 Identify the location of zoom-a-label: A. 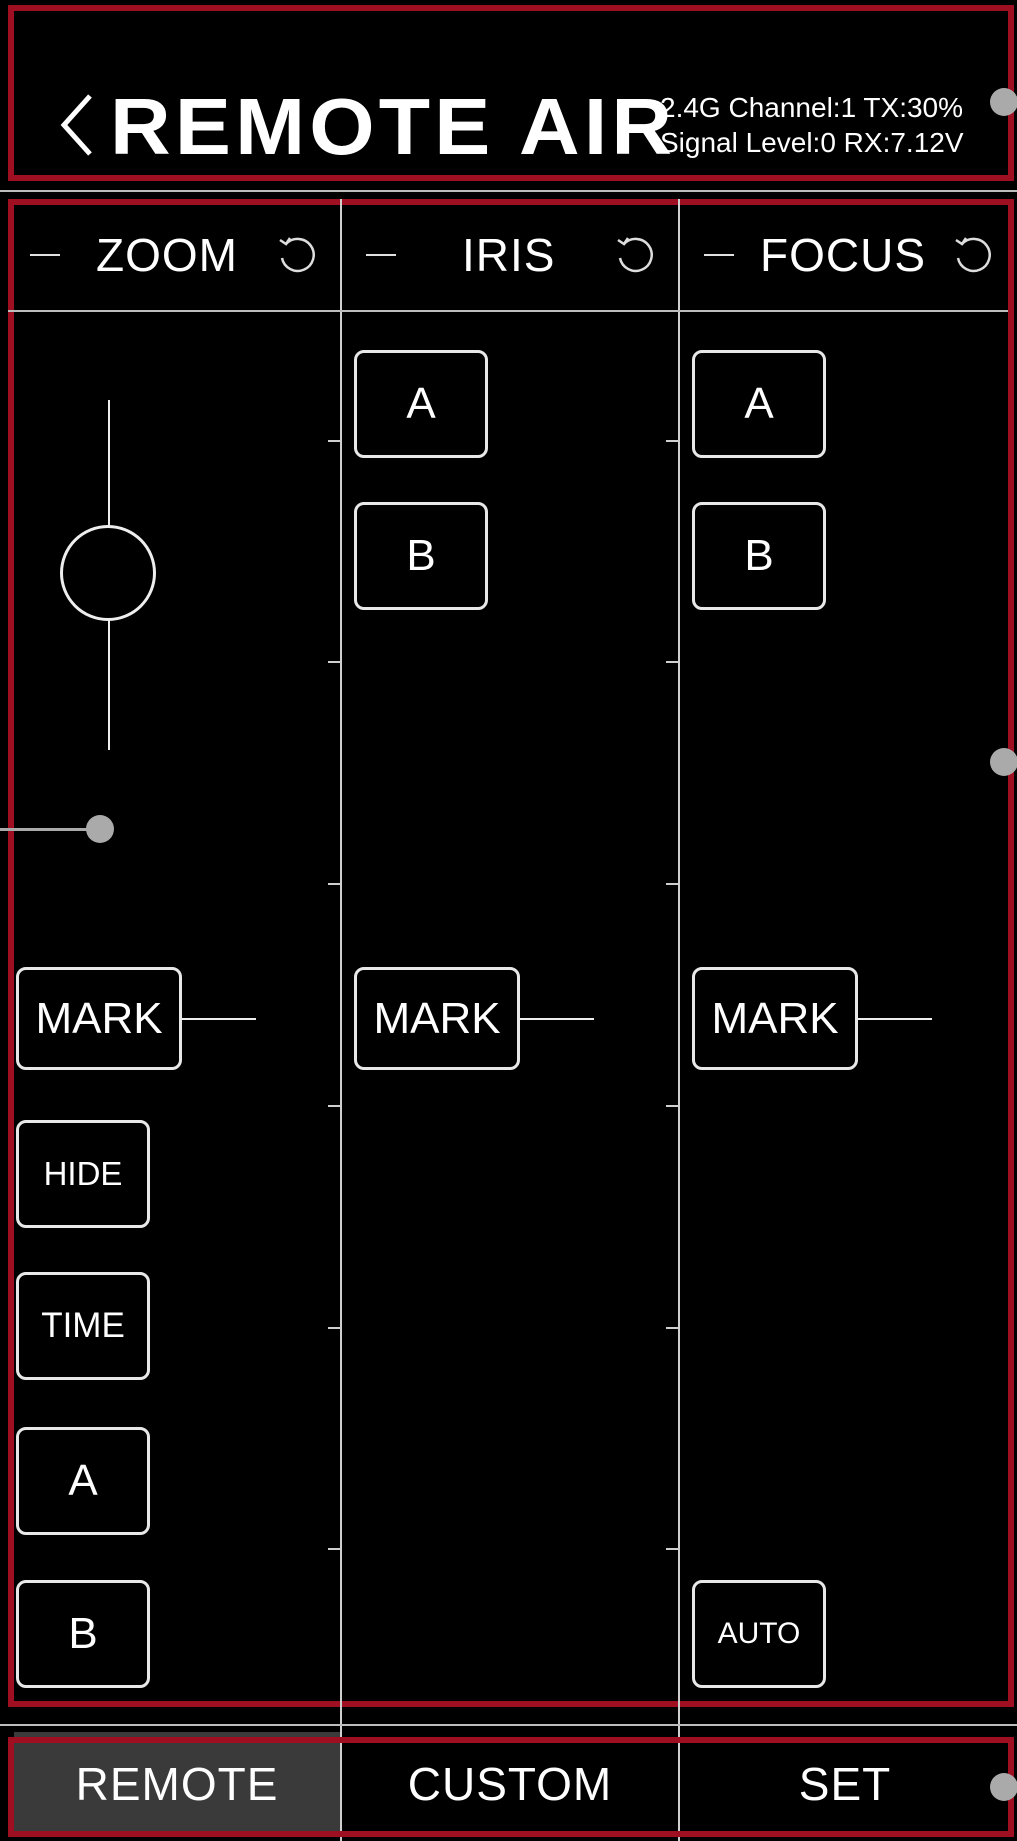
(83, 1480).